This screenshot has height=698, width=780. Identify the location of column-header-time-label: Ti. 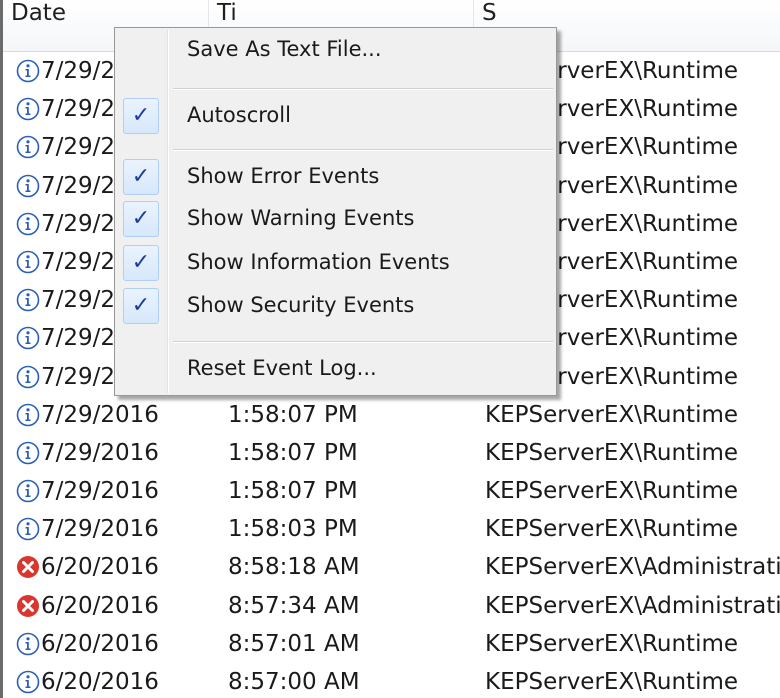
(227, 13).